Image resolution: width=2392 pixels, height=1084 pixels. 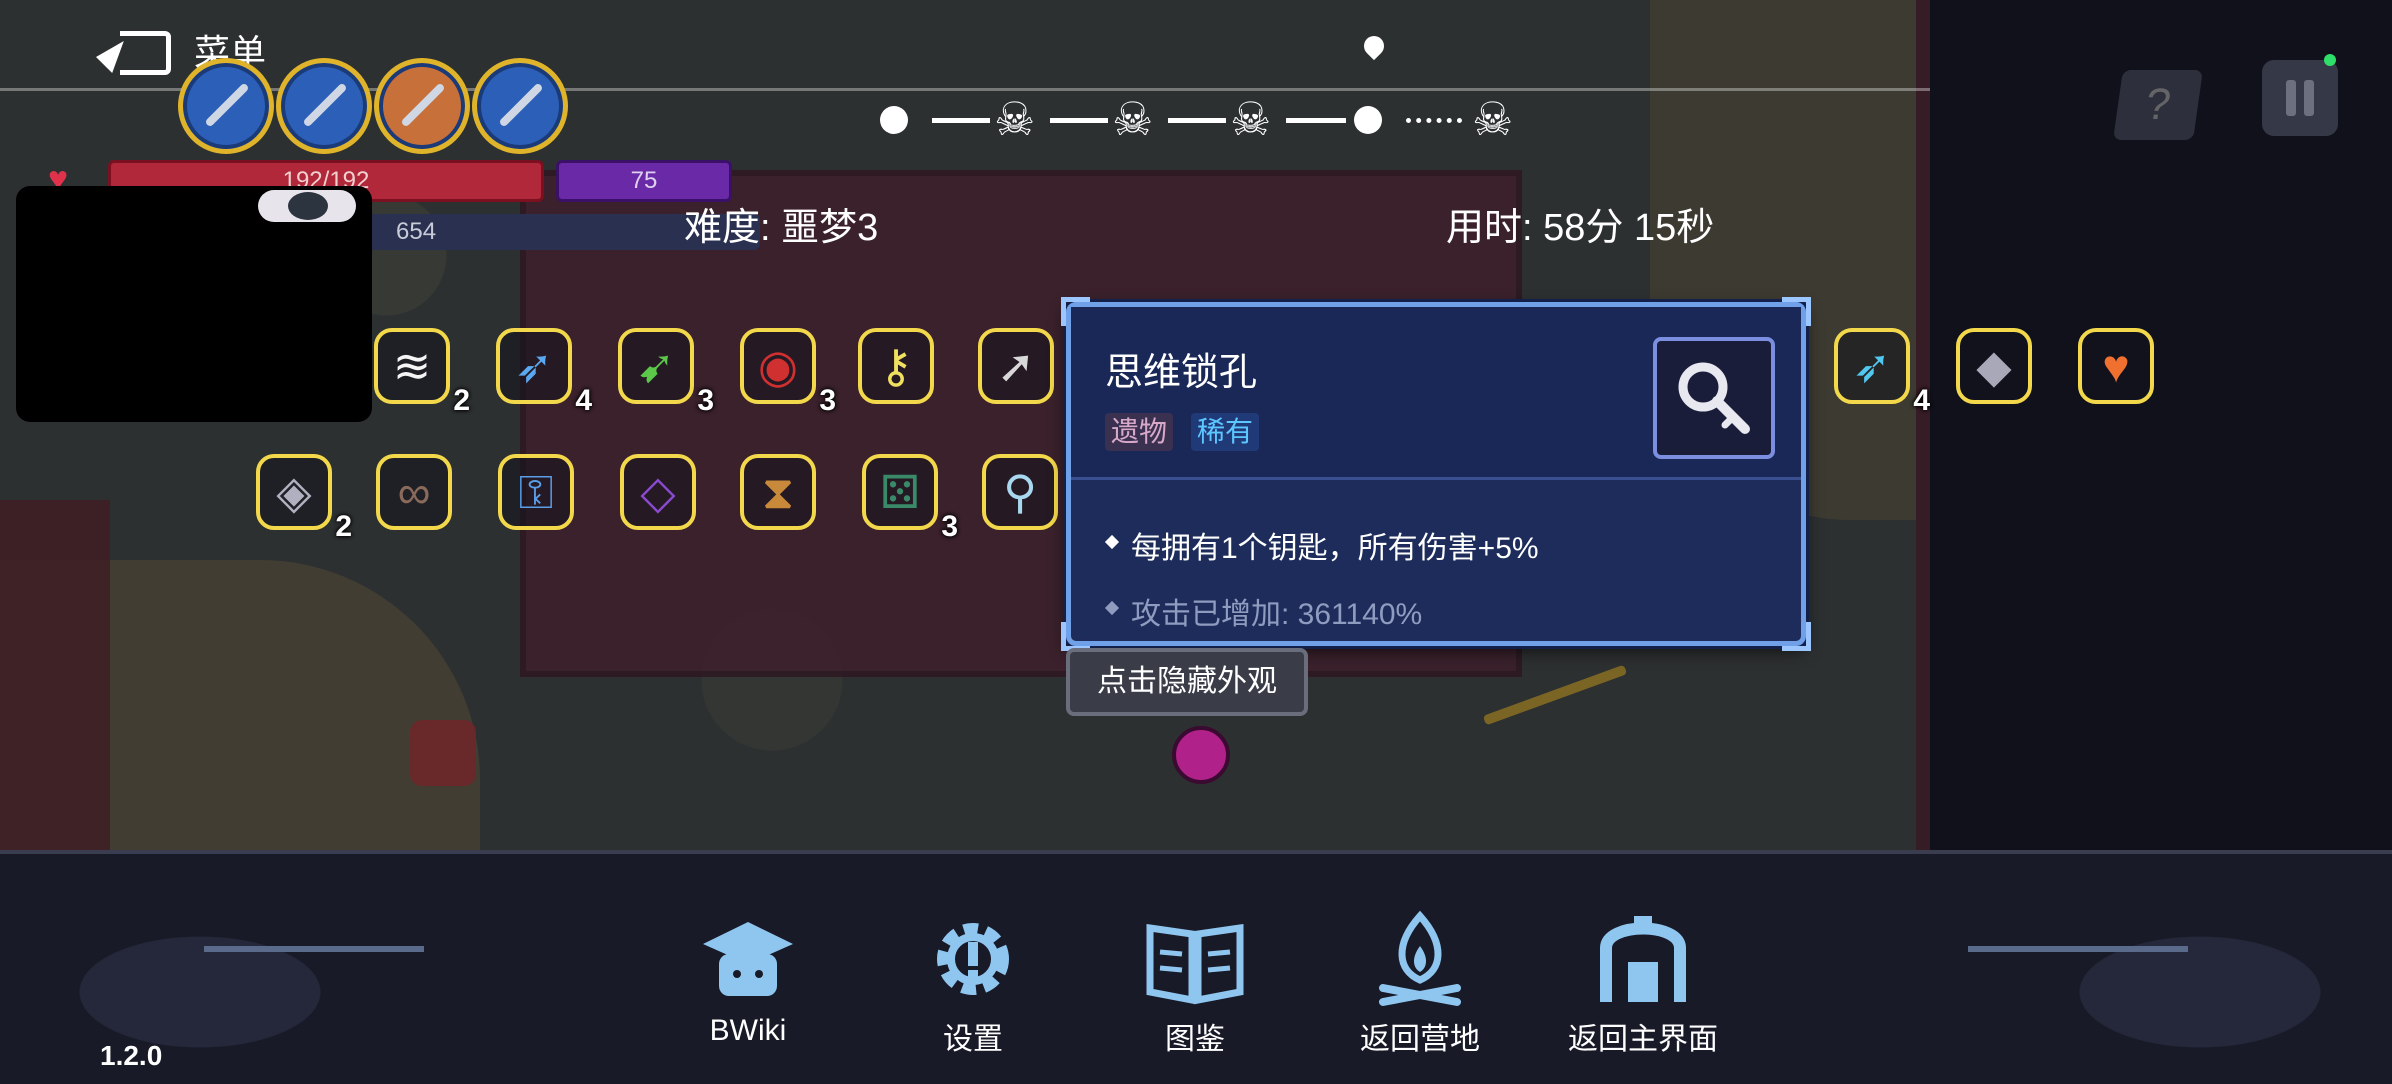 What do you see at coordinates (294, 492) in the screenshot?
I see `stone-fragment-icon: ◈` at bounding box center [294, 492].